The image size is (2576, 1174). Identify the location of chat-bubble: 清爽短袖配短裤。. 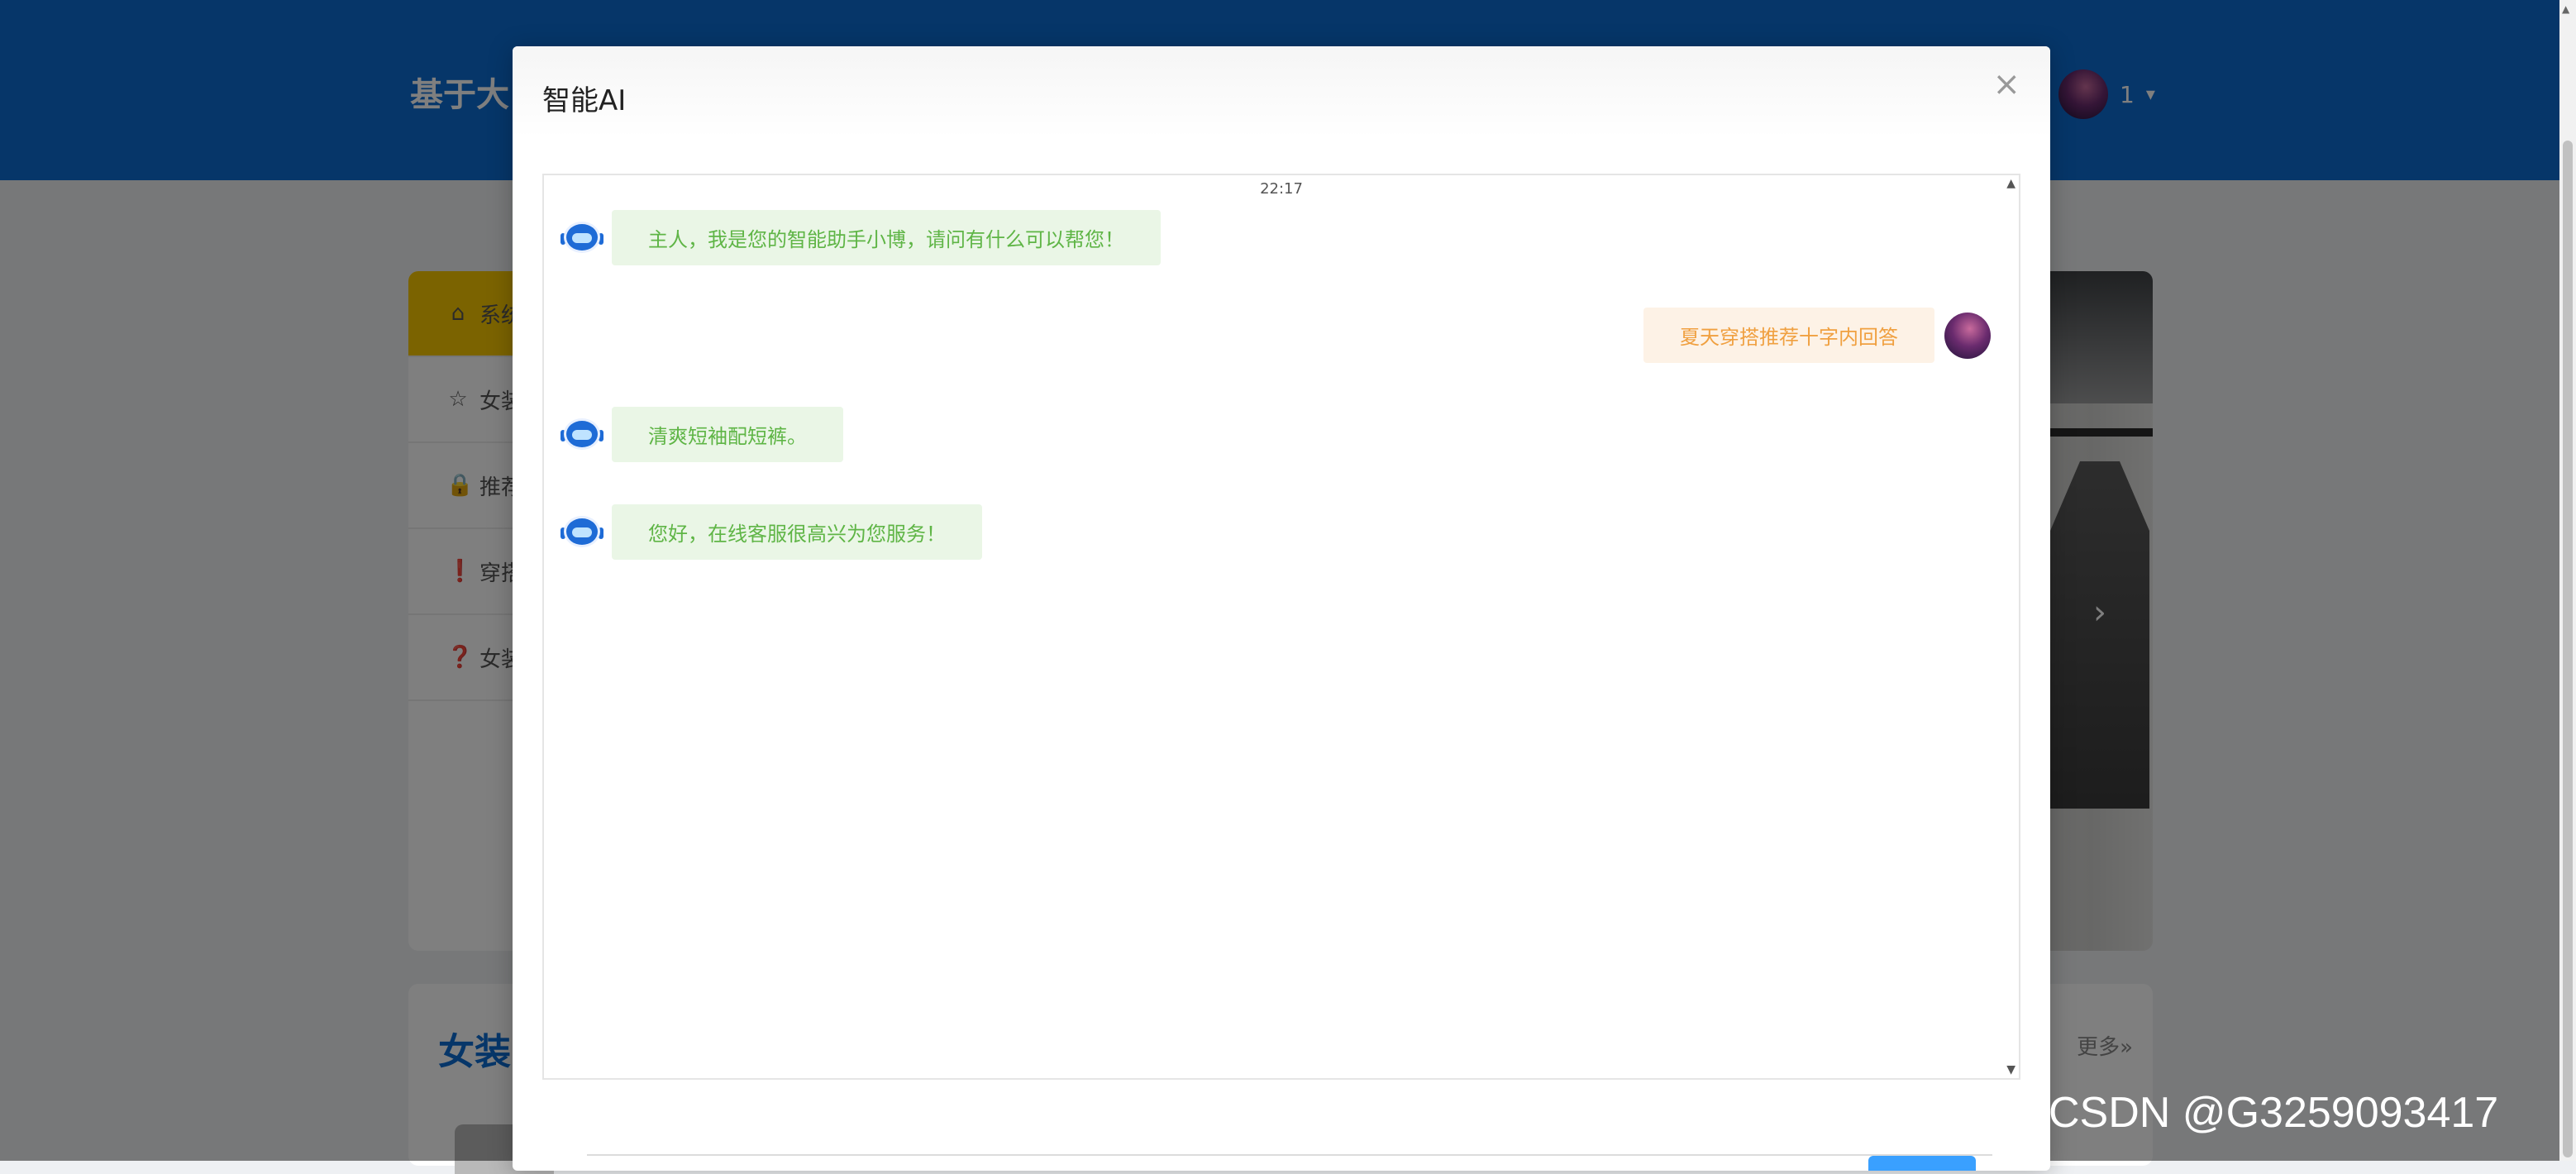
(727, 435).